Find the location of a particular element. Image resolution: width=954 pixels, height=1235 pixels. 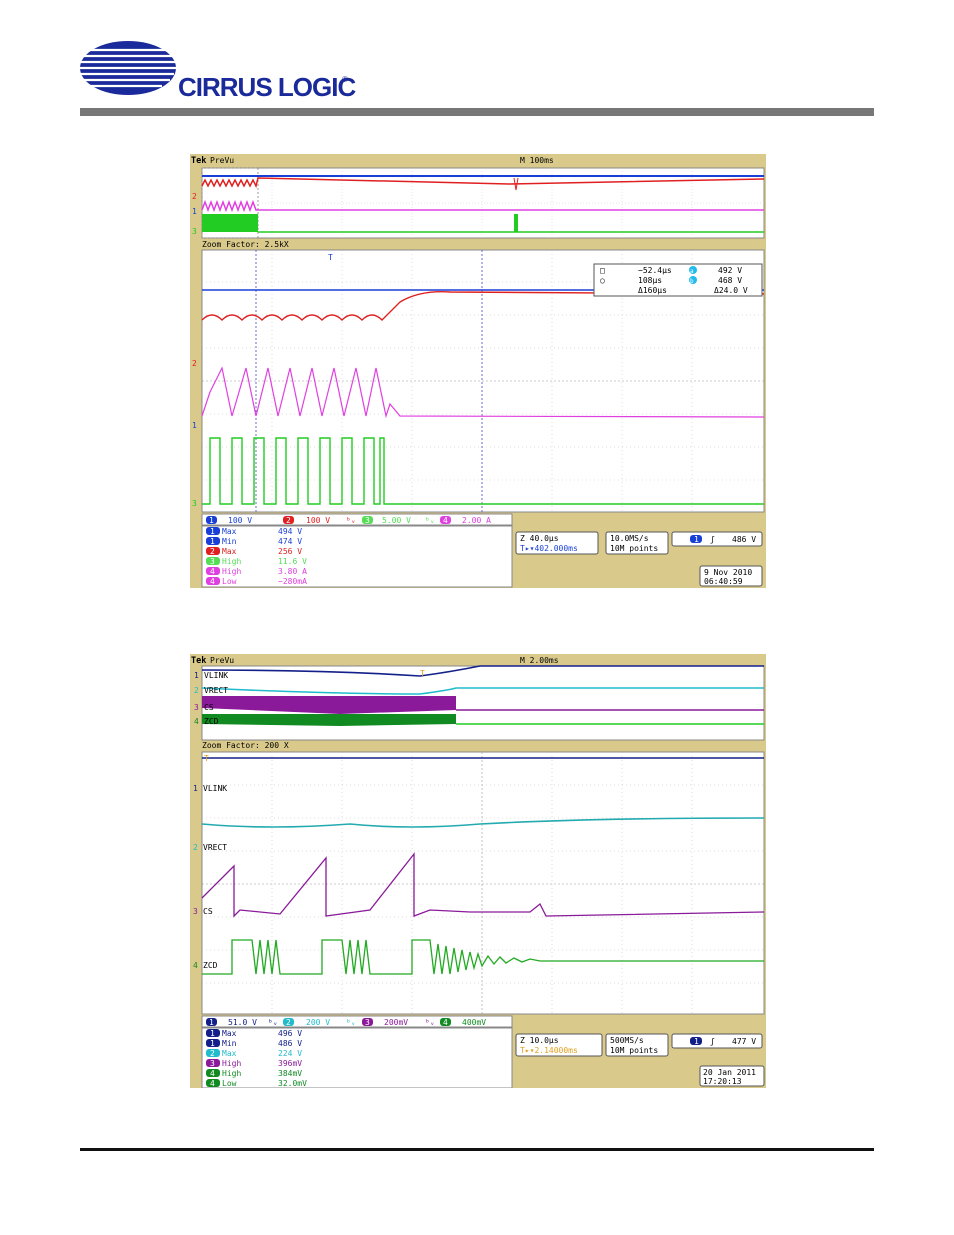

ch-scale-1: 1 51.0 V is located at coordinates (231, 1022).